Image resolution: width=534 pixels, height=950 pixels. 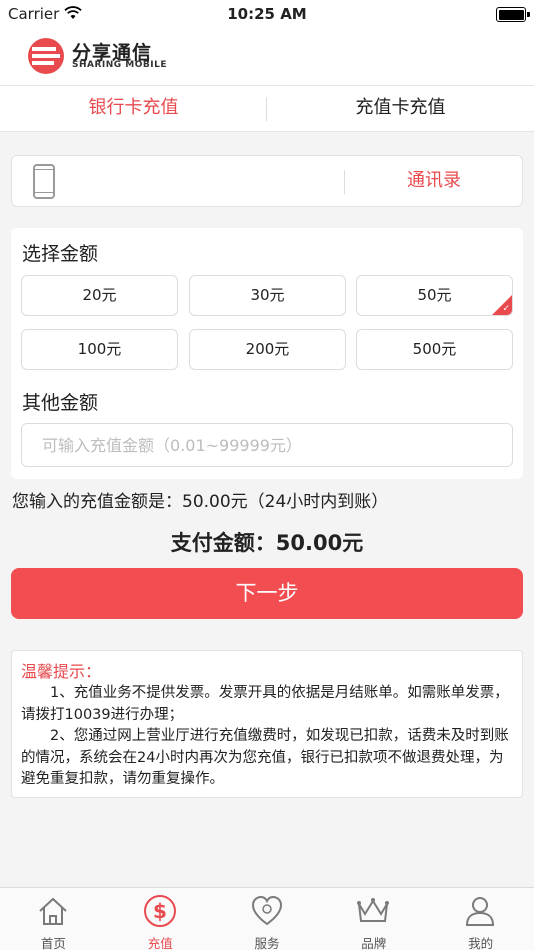 I want to click on amount-option-30: 30元, so click(x=267, y=295).